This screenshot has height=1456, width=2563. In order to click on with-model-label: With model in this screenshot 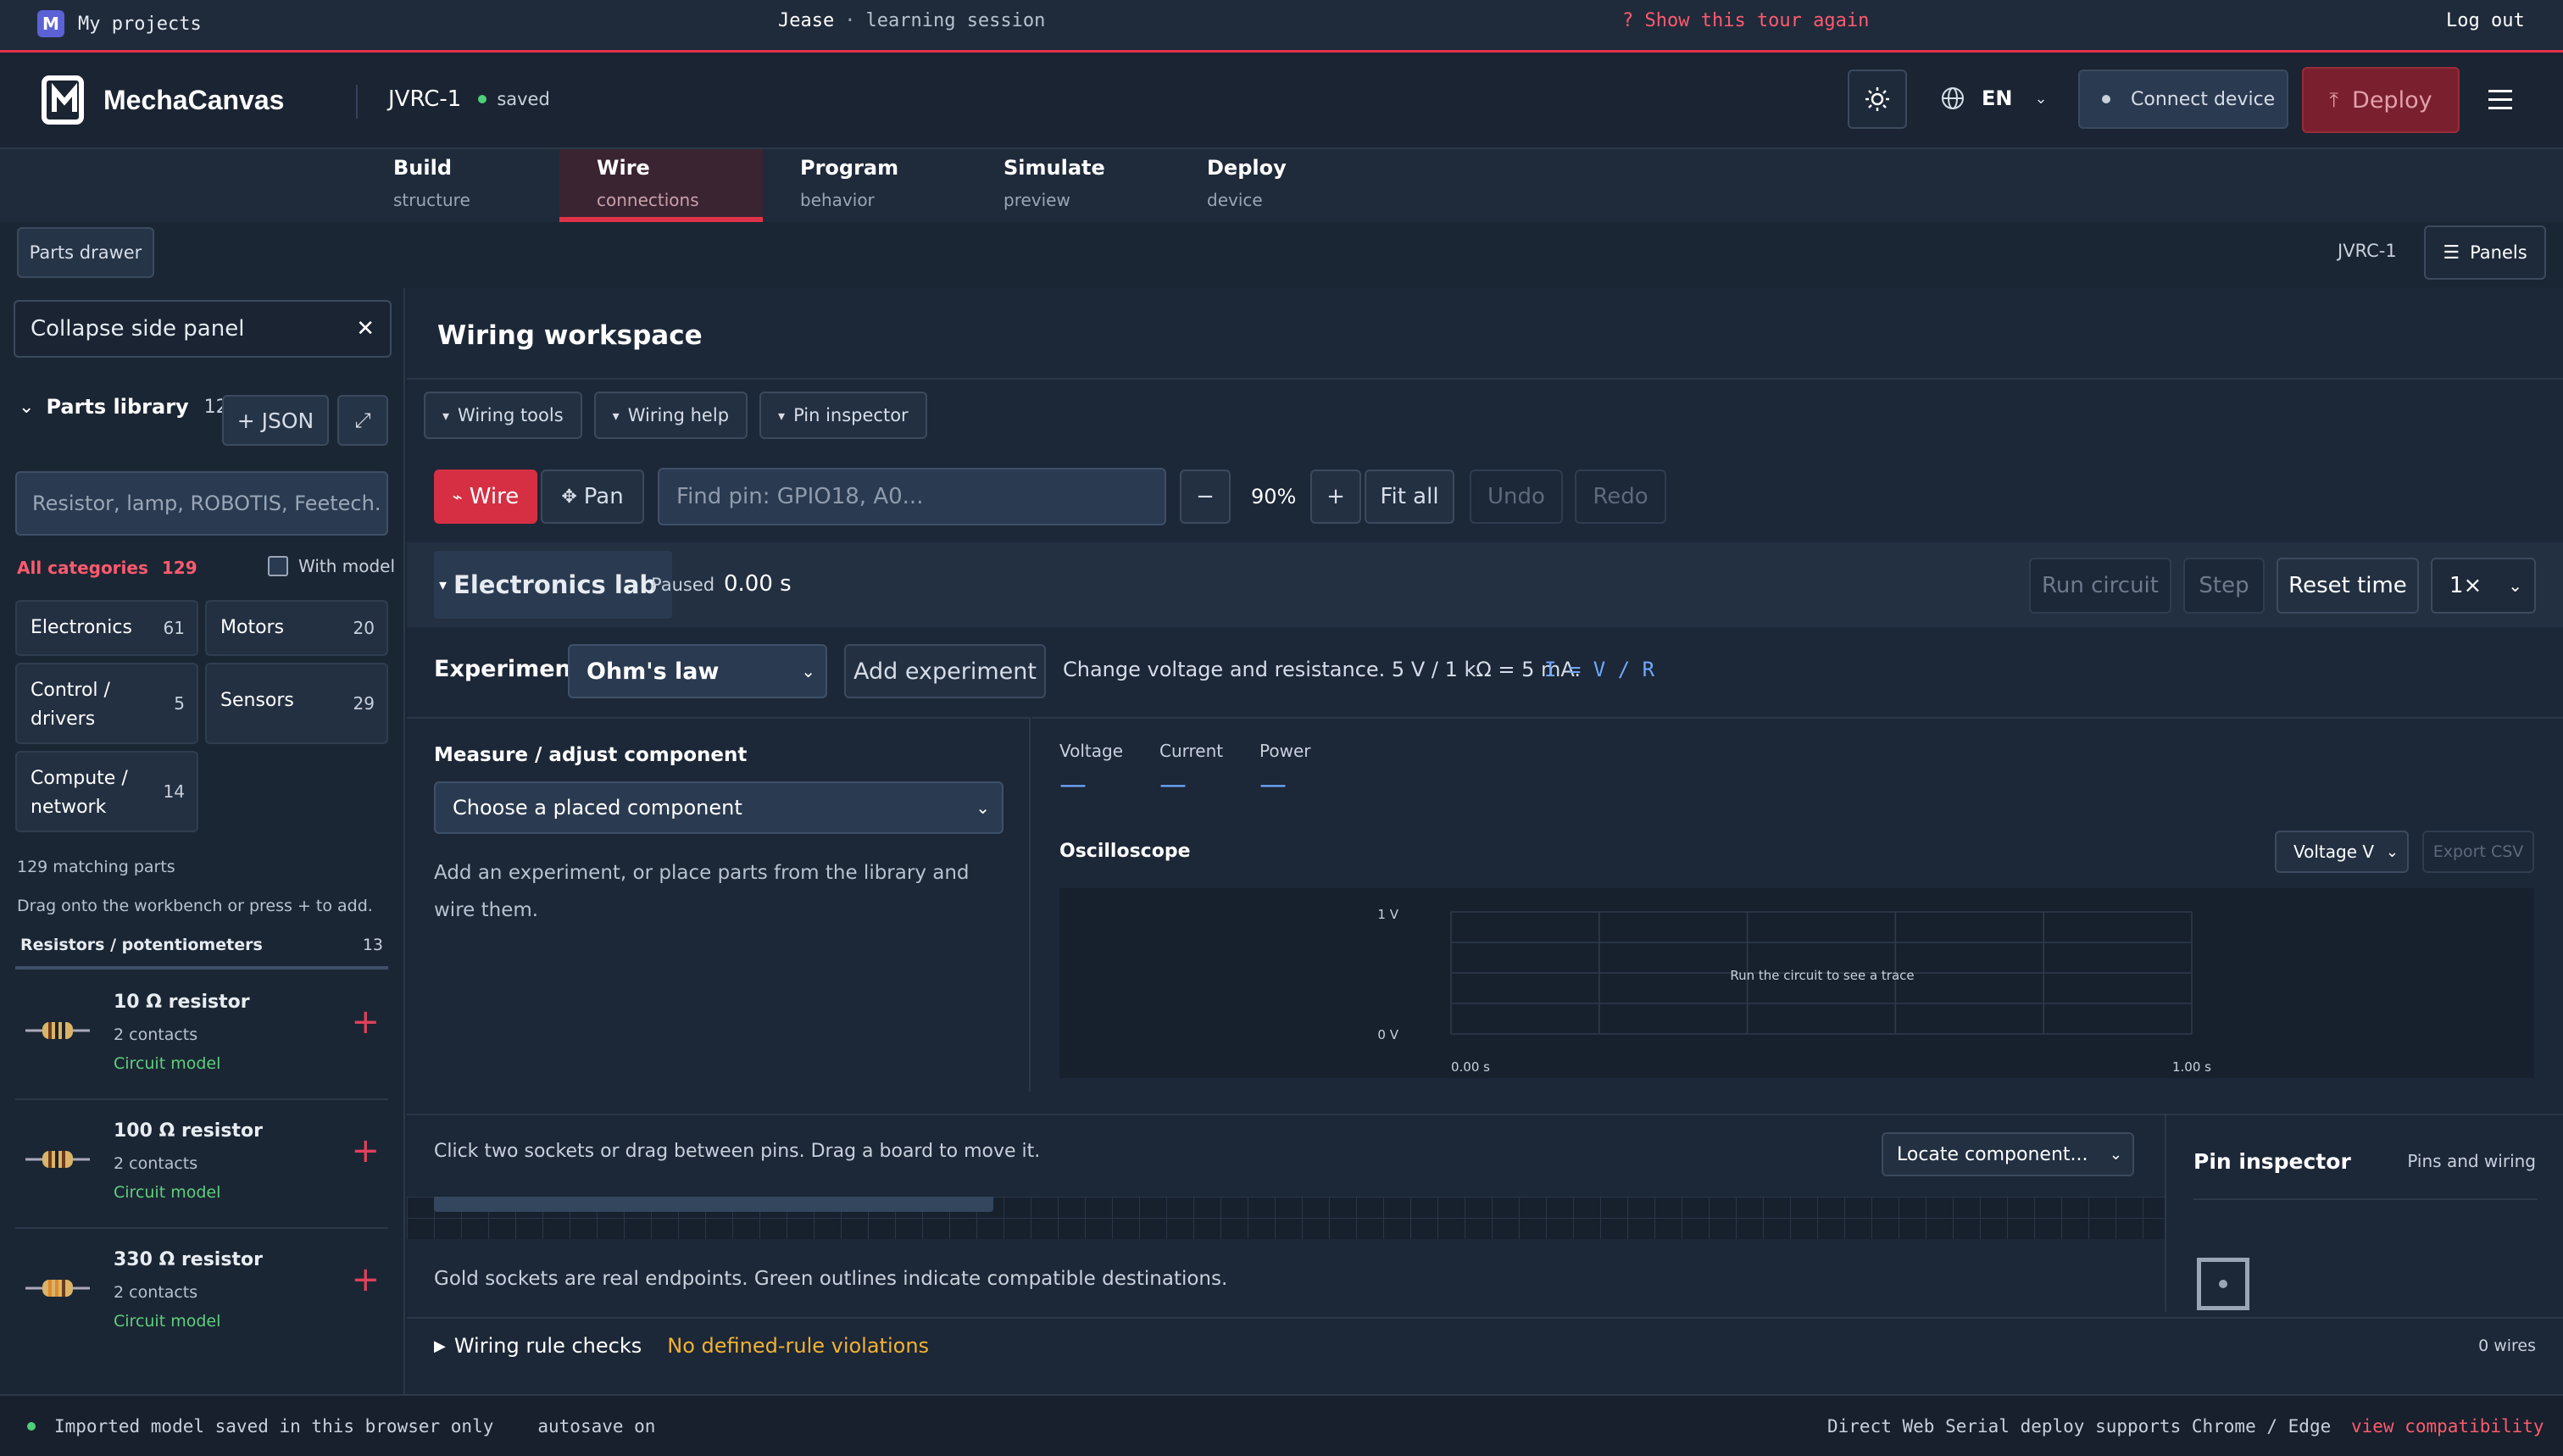, I will do `click(347, 566)`.